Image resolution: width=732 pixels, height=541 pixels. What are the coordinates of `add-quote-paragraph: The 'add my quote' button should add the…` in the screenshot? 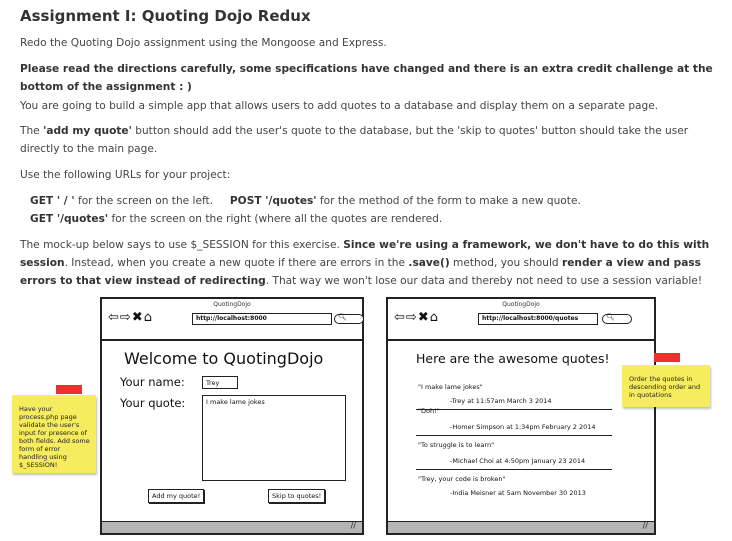 It's located at (370, 140).